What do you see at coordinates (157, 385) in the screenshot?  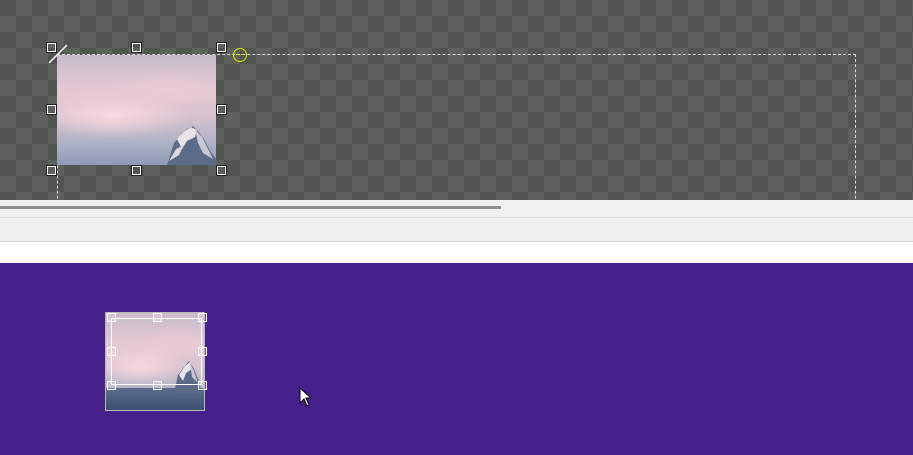 I see `crop-handle-bottom` at bounding box center [157, 385].